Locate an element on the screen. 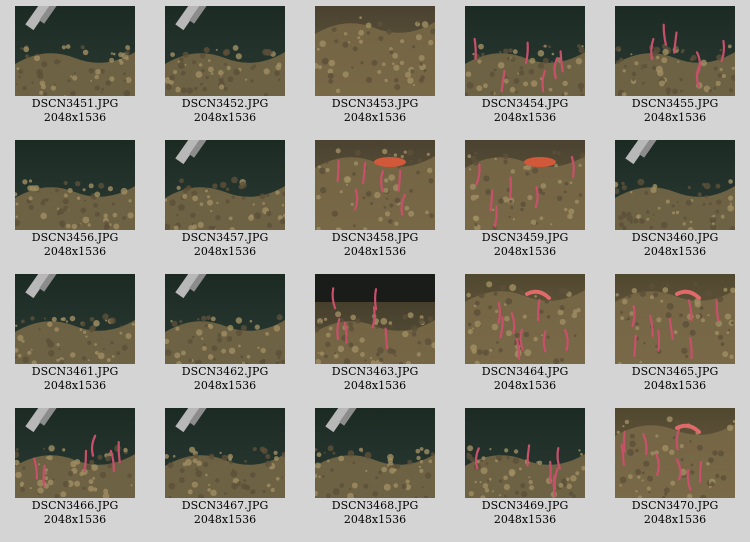  thumbnail-item: DSCN3470.JPG 2048x1536 is located at coordinates (675, 467).